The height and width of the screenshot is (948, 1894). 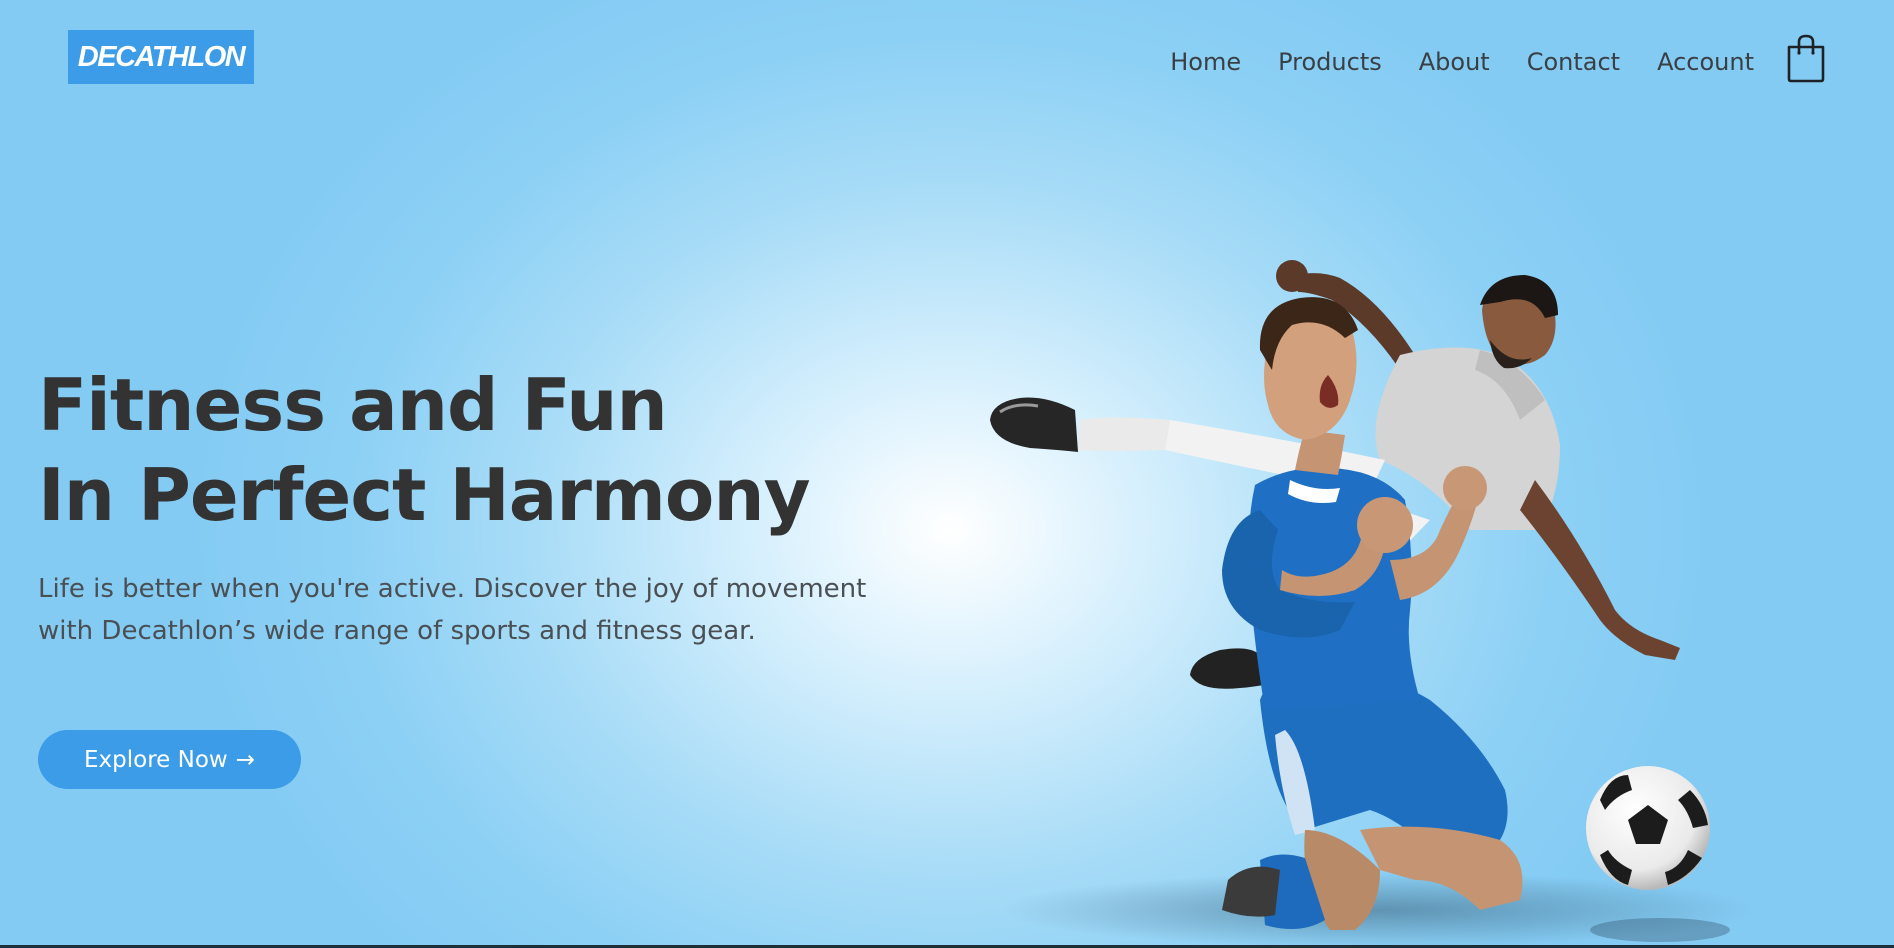 I want to click on explore-now-label: Explore Now, so click(x=156, y=759).